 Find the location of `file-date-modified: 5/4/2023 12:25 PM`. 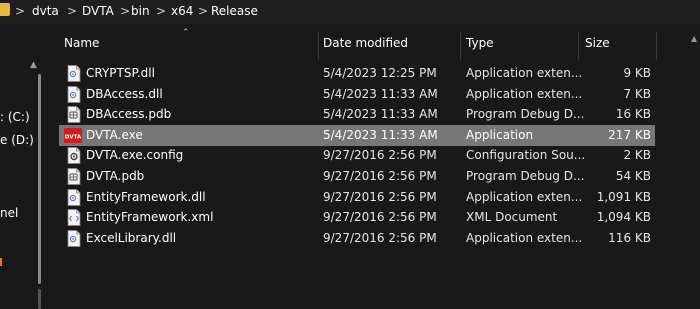

file-date-modified: 5/4/2023 12:25 PM is located at coordinates (380, 73).